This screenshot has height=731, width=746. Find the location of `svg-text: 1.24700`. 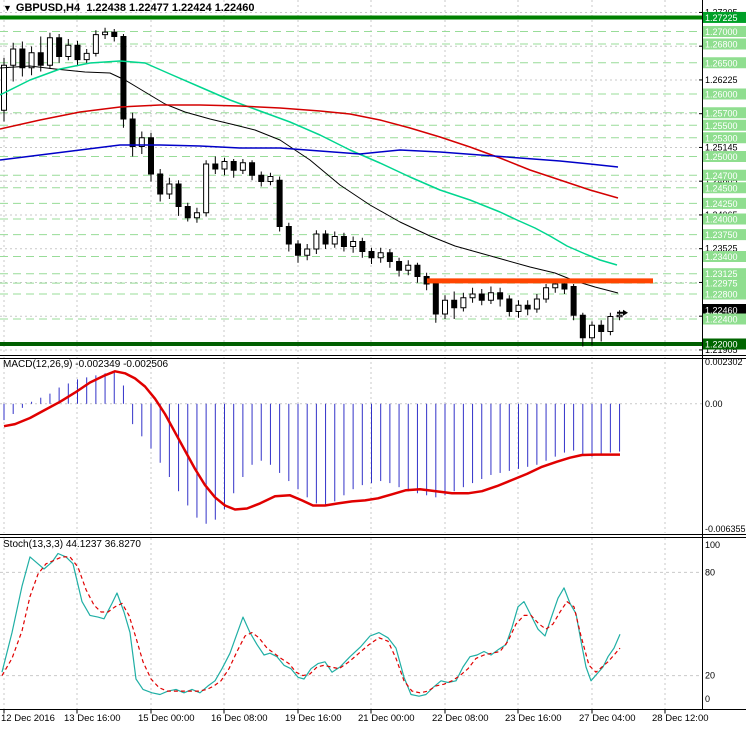

svg-text: 1.24700 is located at coordinates (721, 176).